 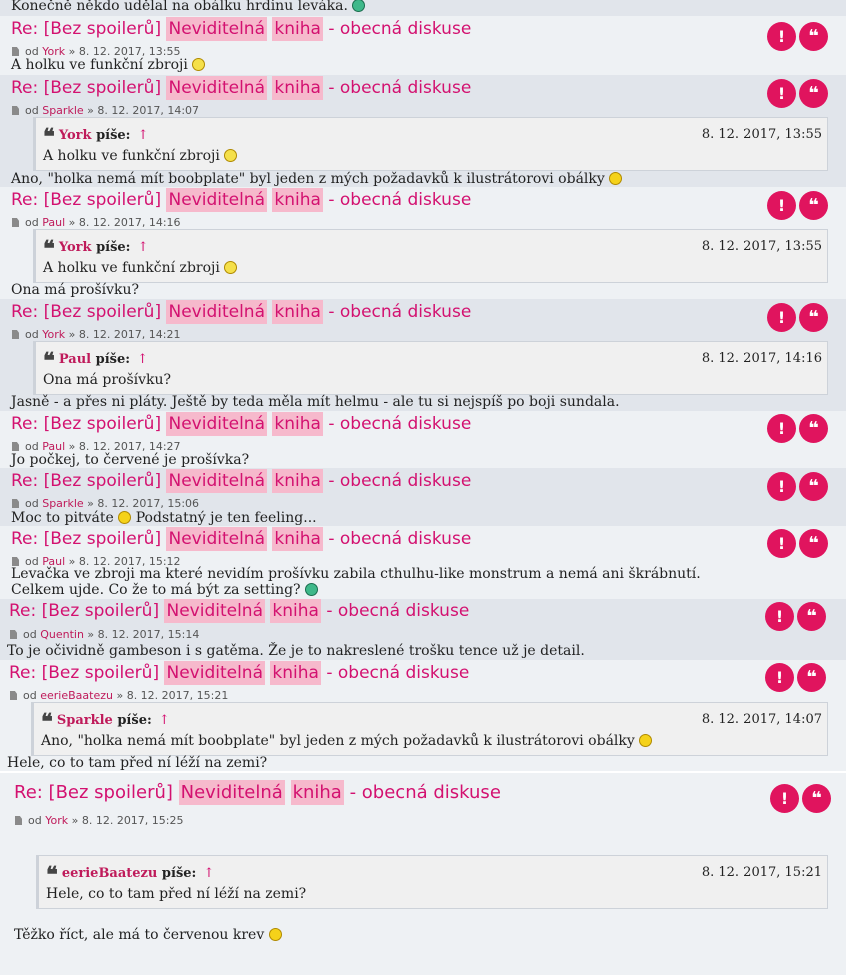 I want to click on quote-date: 8. 12. 2017, 14:07, so click(x=761, y=719).